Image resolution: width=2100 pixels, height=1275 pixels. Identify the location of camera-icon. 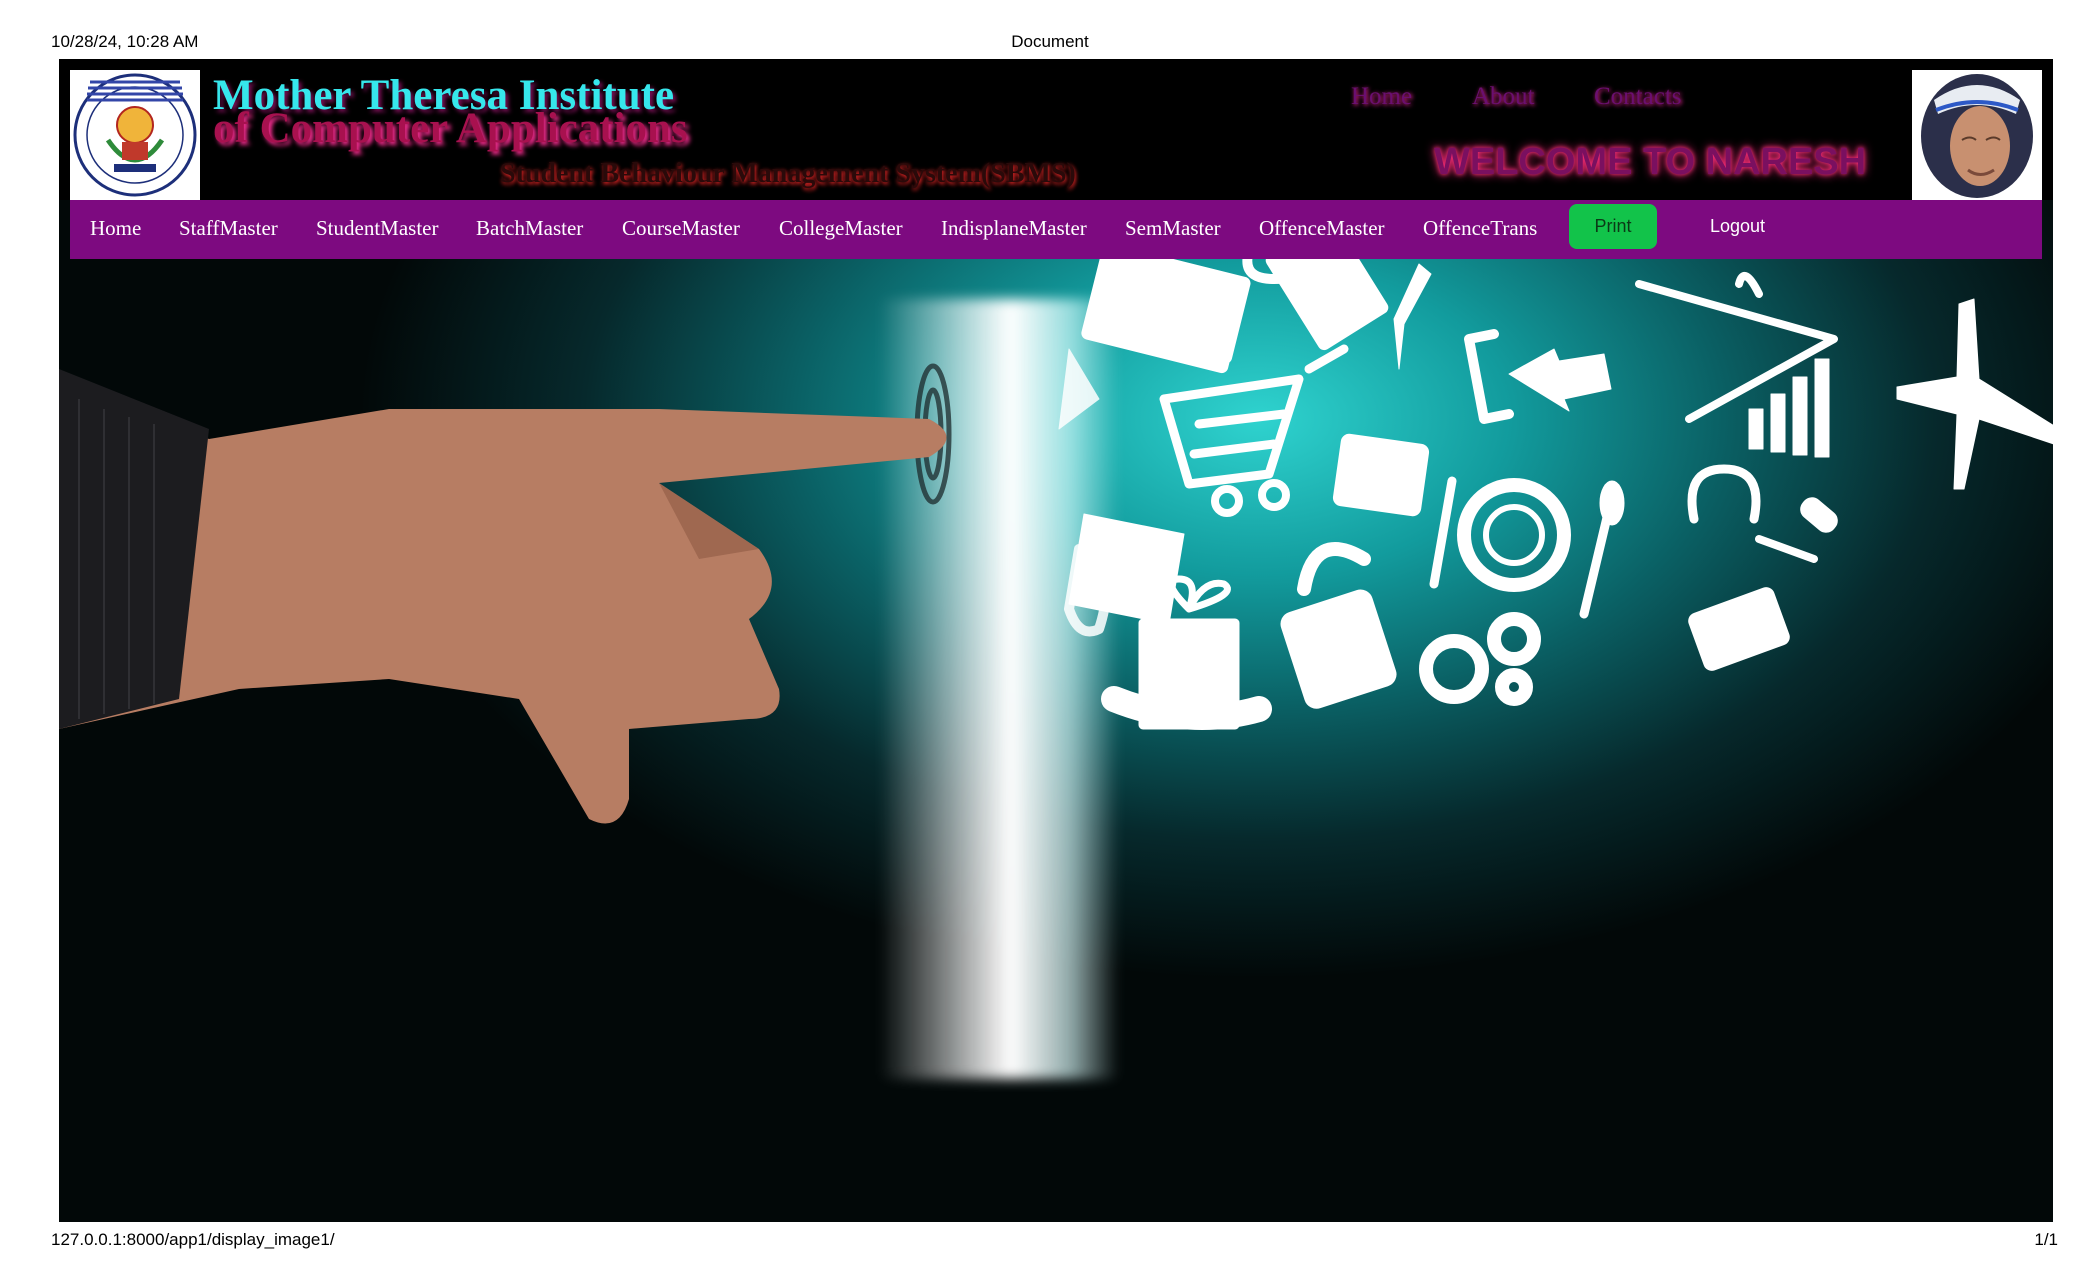
(1739, 629).